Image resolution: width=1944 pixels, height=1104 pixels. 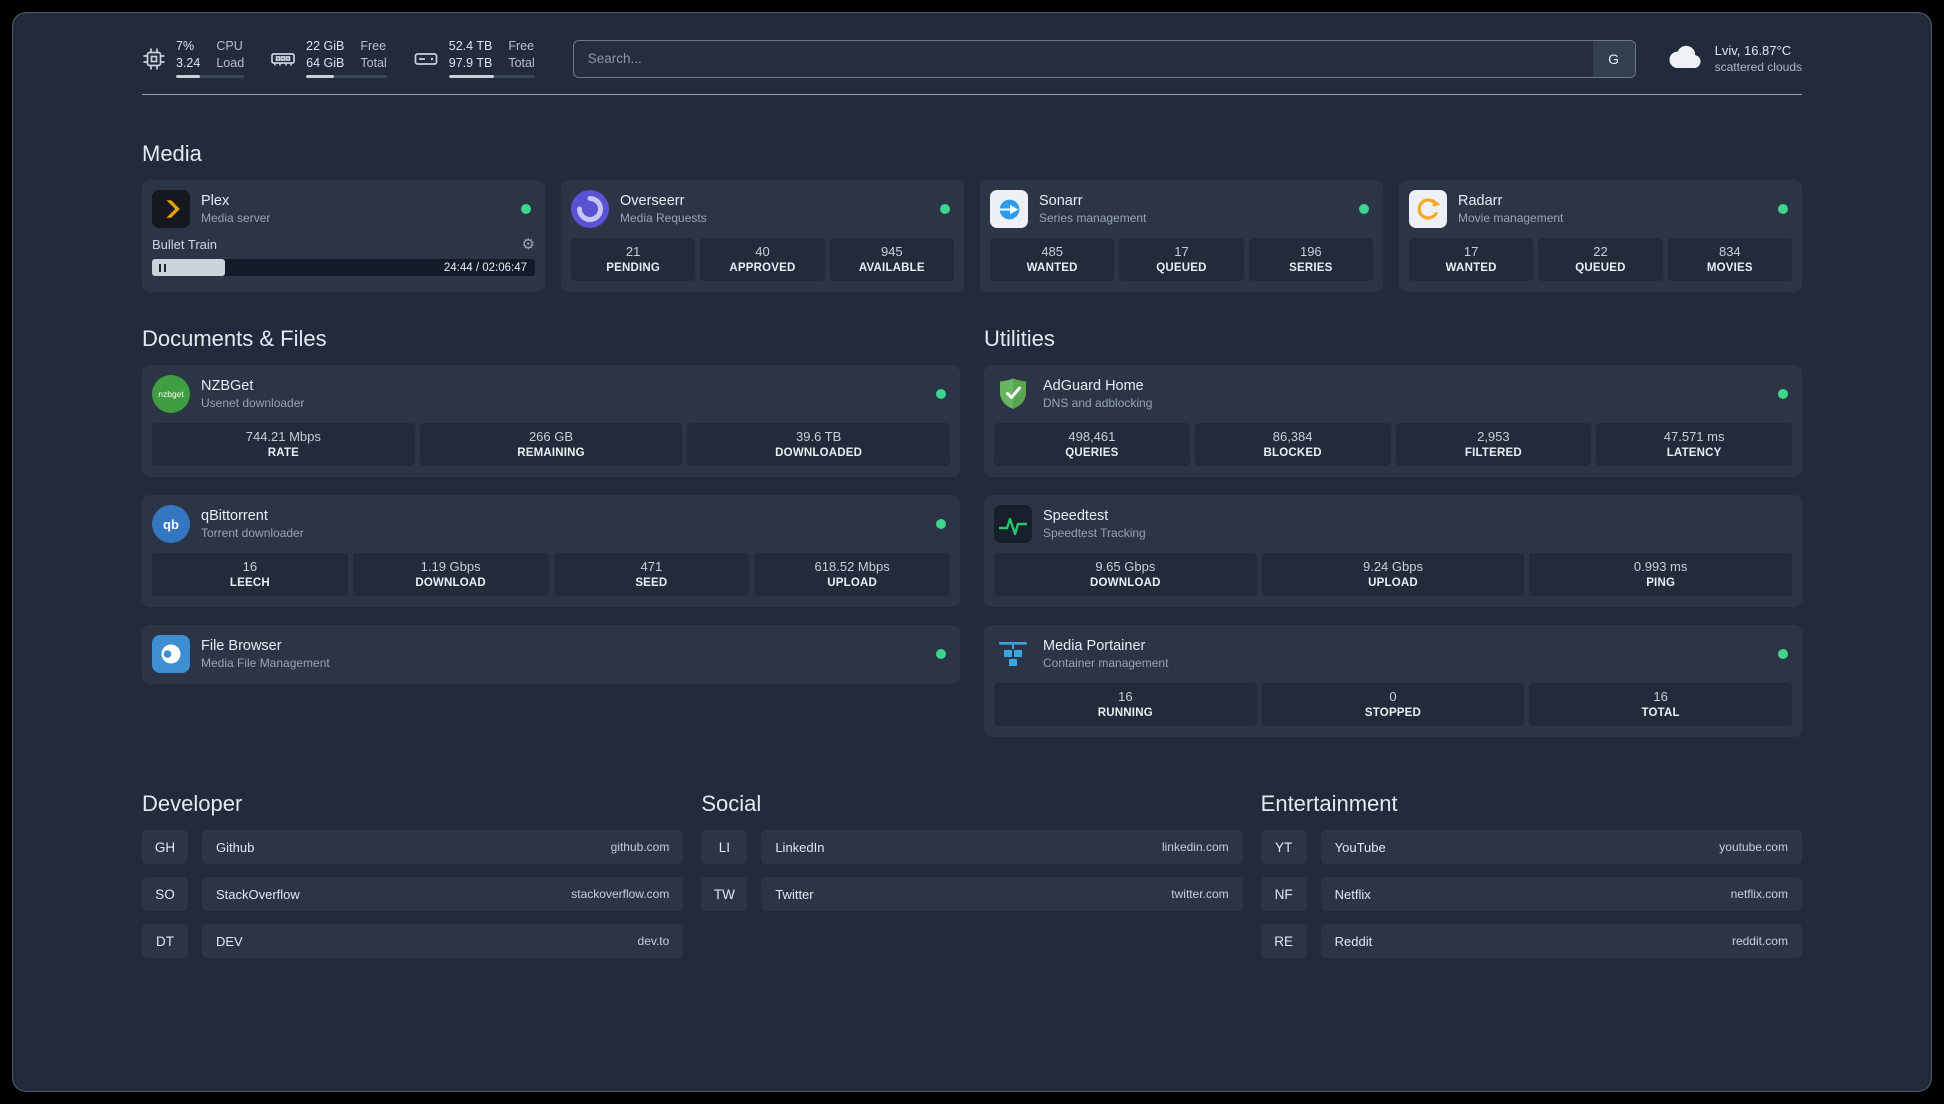 What do you see at coordinates (1181, 268) in the screenshot?
I see `stat-label: QUEUED` at bounding box center [1181, 268].